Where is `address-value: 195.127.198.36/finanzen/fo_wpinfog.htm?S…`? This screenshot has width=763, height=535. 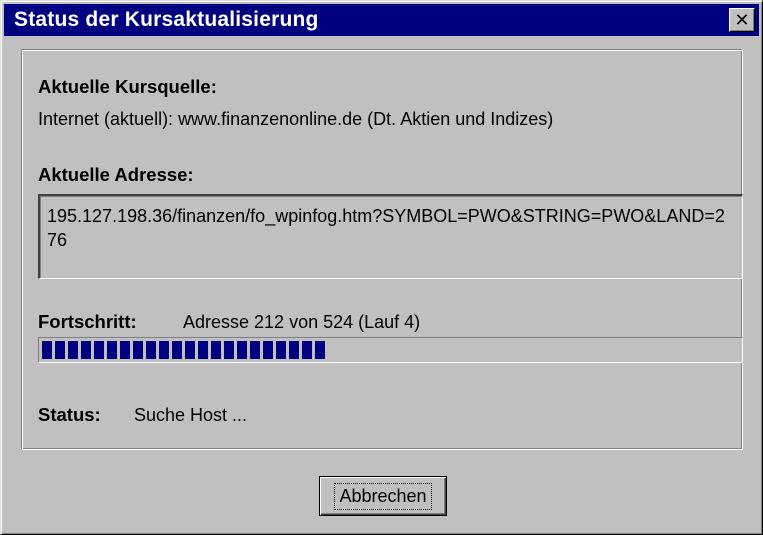 address-value: 195.127.198.36/finanzen/fo_wpinfog.htm?S… is located at coordinates (386, 228).